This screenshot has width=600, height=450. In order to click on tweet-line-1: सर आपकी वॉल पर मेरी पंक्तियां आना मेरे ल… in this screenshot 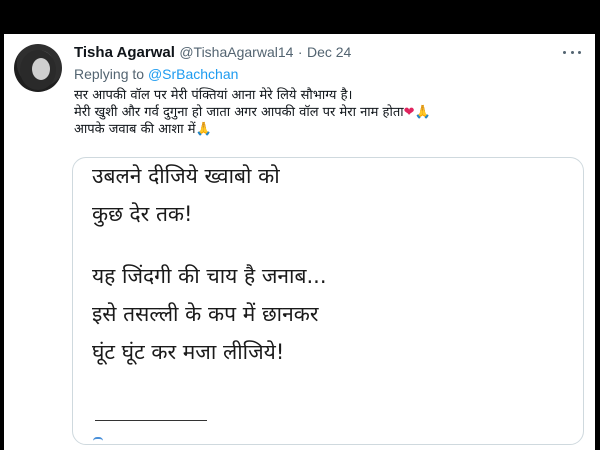, I will do `click(329, 95)`.